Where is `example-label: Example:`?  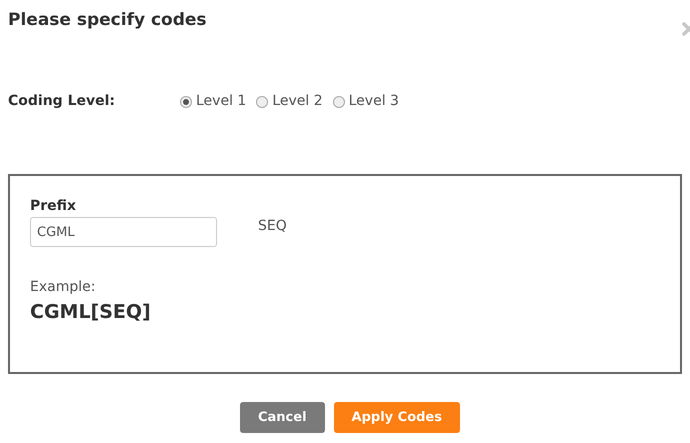 example-label: Example: is located at coordinates (63, 287).